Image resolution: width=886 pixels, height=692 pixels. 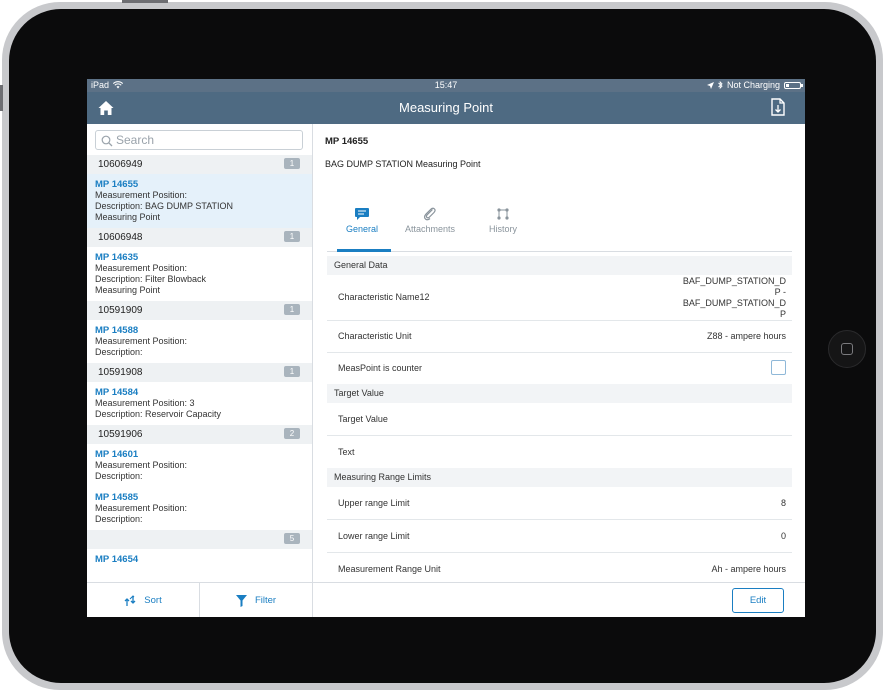 What do you see at coordinates (720, 85) in the screenshot?
I see `bluetooth-icon` at bounding box center [720, 85].